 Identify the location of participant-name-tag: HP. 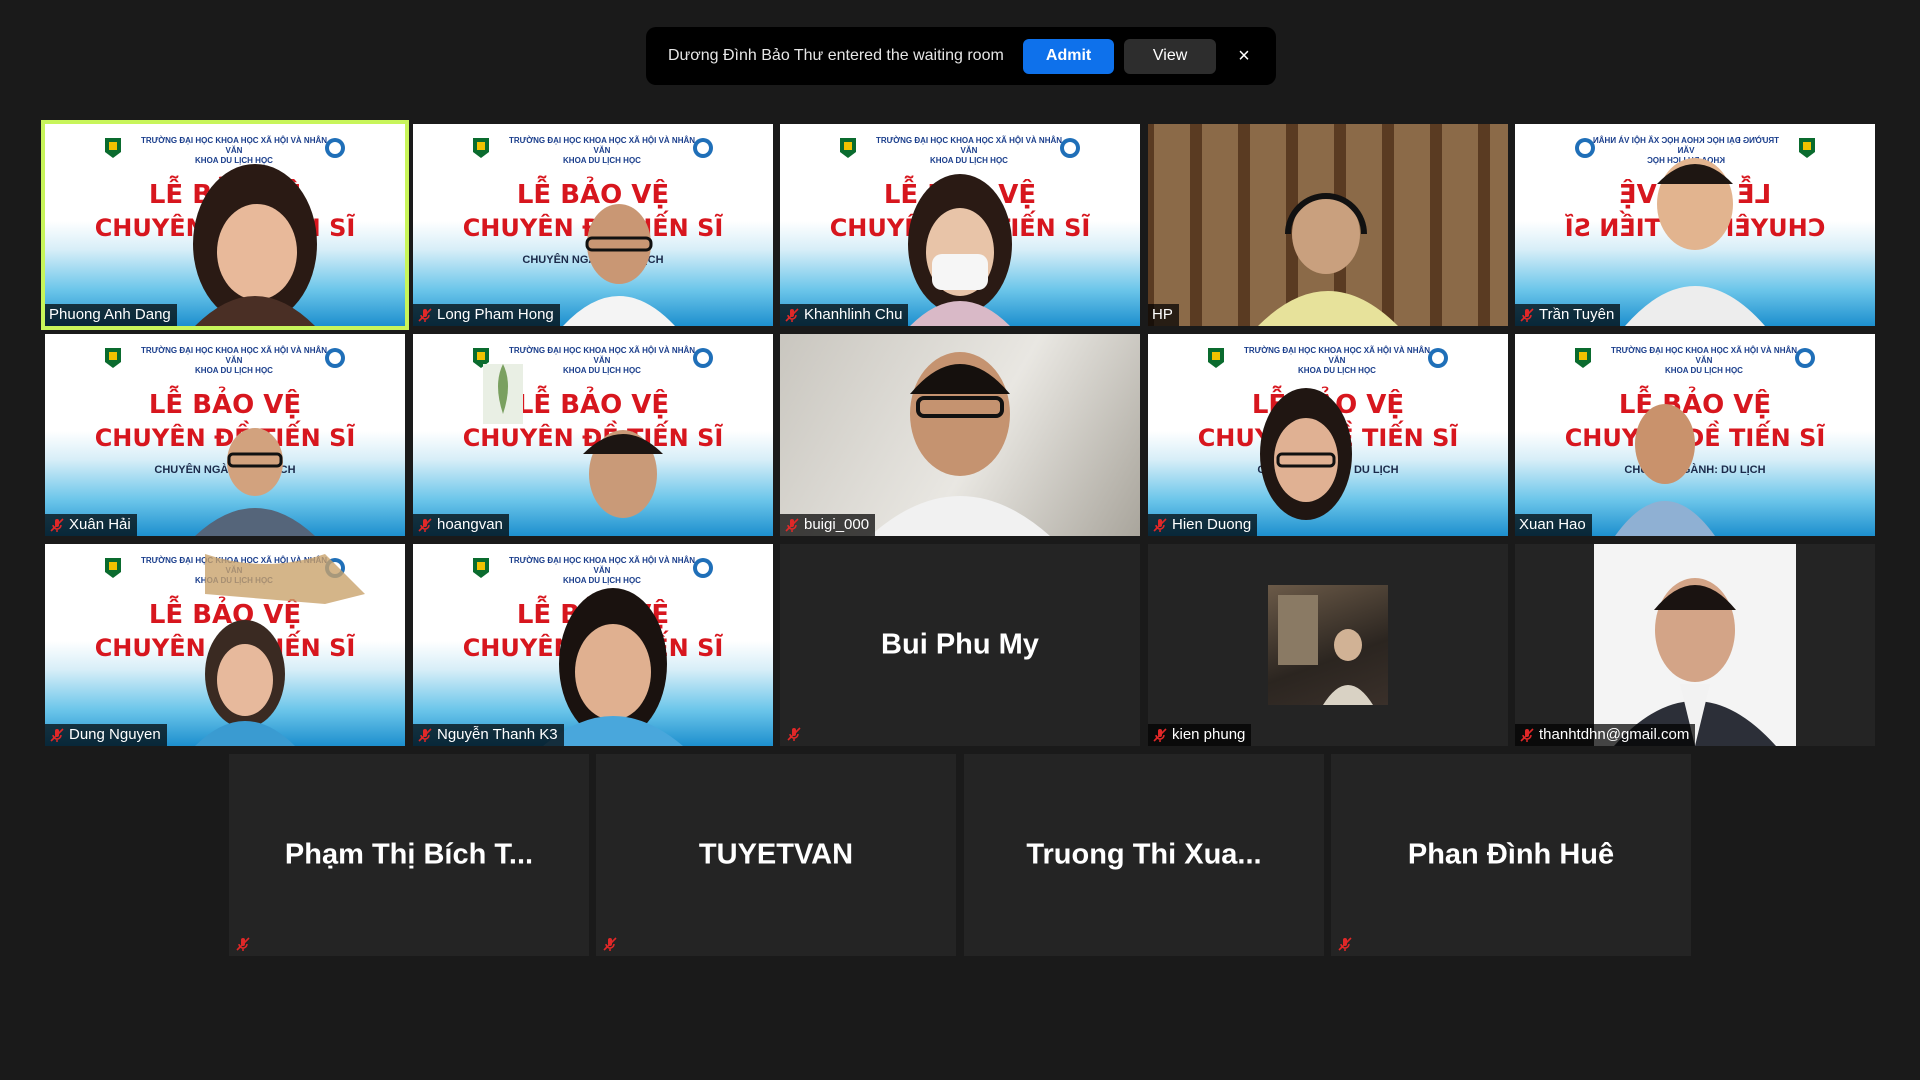
(1163, 315).